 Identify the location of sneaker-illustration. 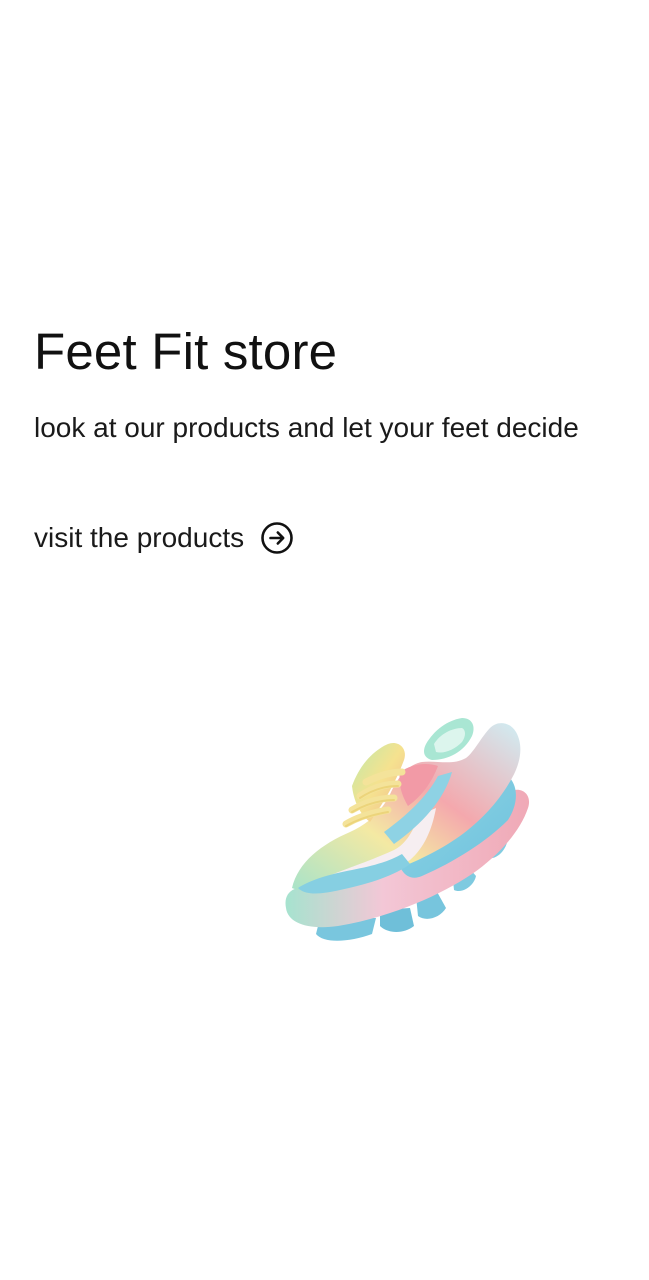
(407, 830).